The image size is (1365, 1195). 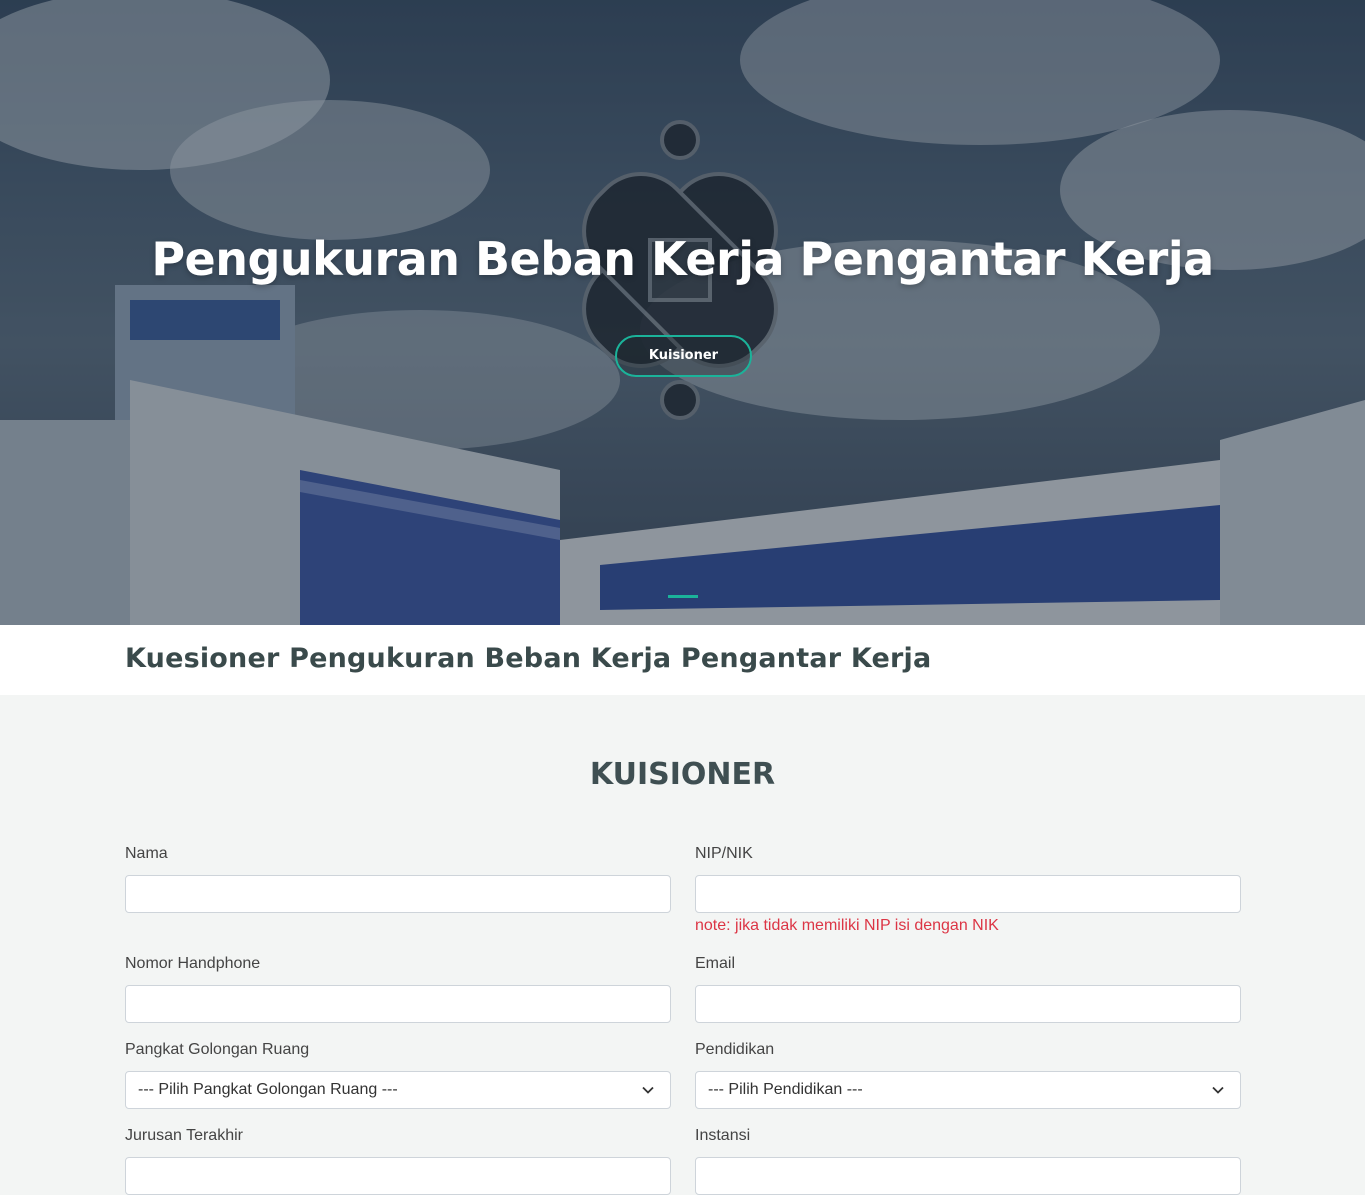 I want to click on instansi-field-group: Instansi, so click(x=968, y=1161).